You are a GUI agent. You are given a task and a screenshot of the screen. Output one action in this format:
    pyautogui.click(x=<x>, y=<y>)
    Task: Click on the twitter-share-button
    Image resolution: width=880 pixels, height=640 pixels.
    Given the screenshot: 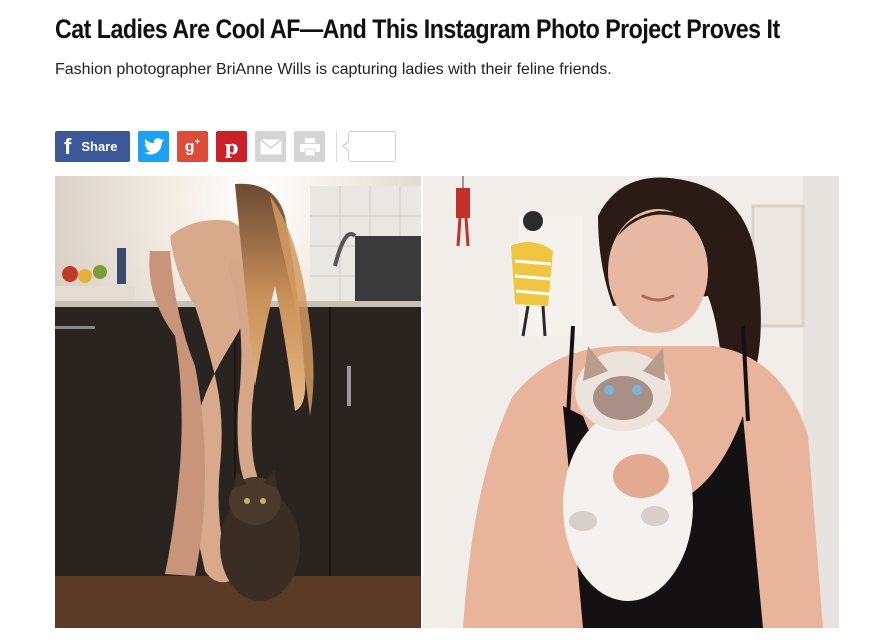 What is the action you would take?
    pyautogui.click(x=153, y=146)
    